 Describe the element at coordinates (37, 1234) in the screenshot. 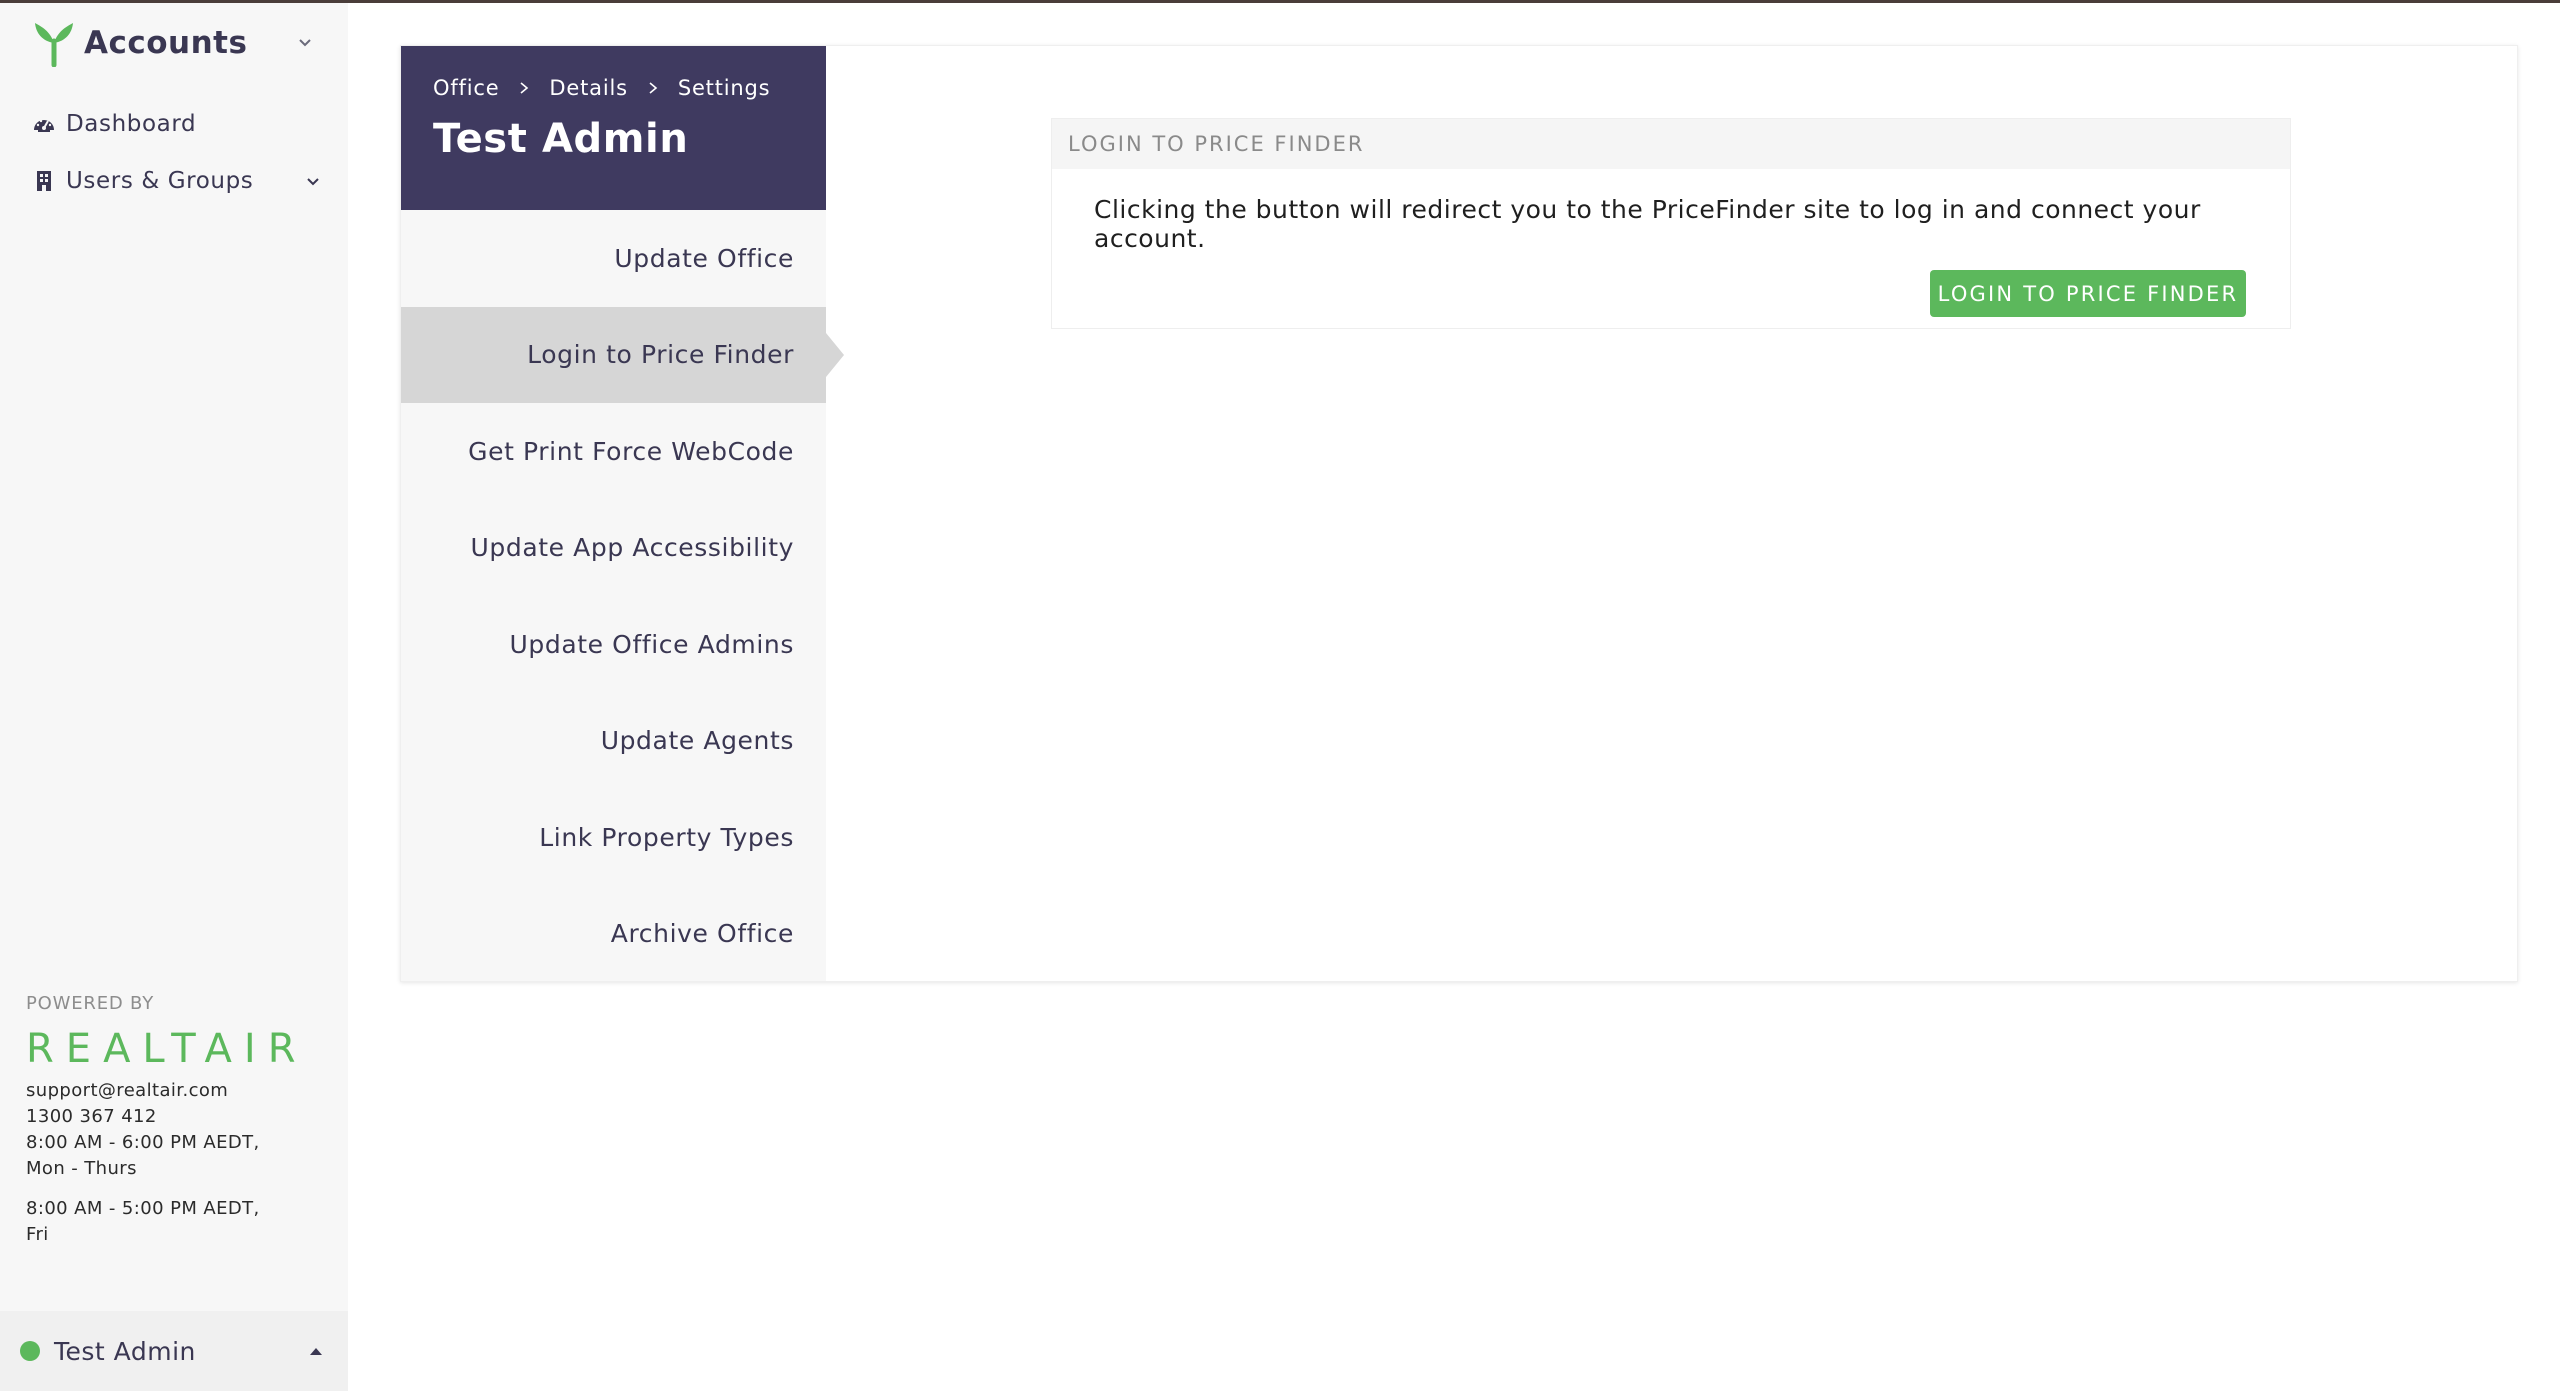

I see `hours-friday-days: Fri` at that location.